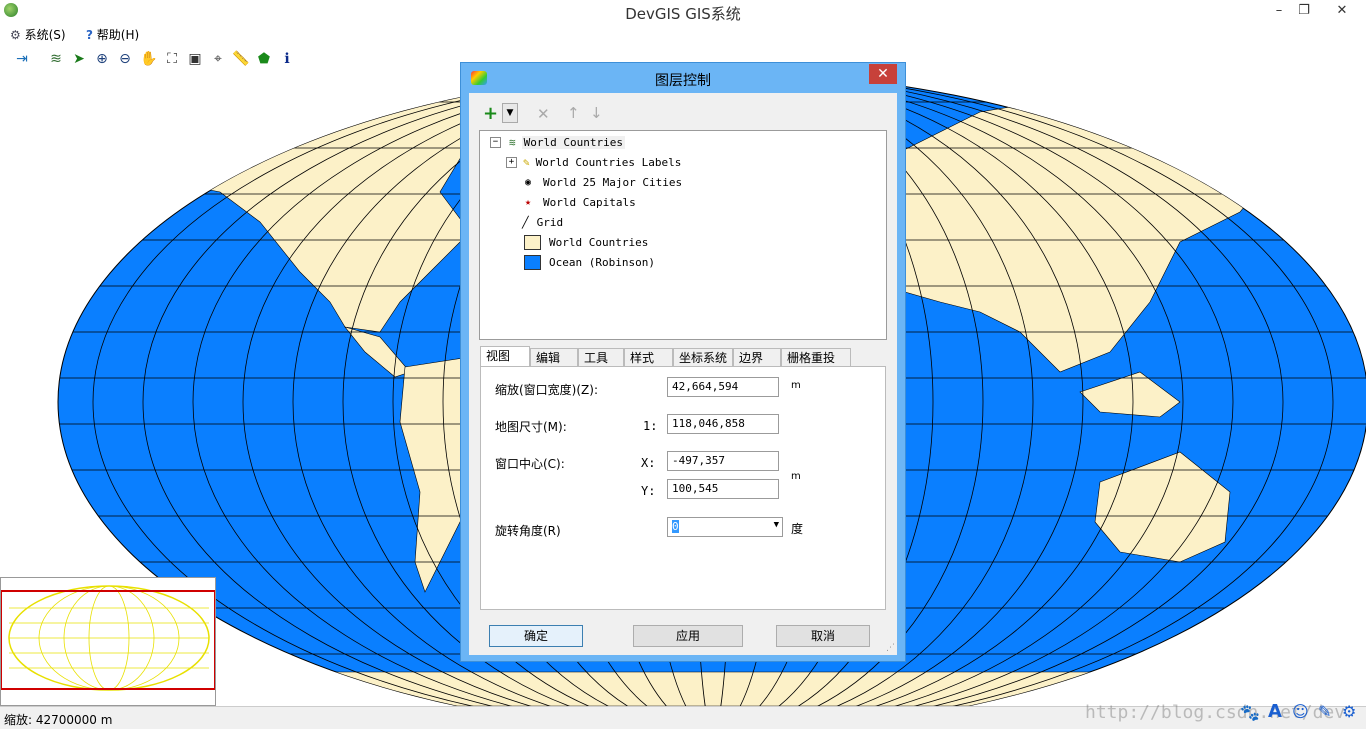 This screenshot has height=729, width=1366. I want to click on scale-status: 缩放: 42700000 m, so click(58, 720).